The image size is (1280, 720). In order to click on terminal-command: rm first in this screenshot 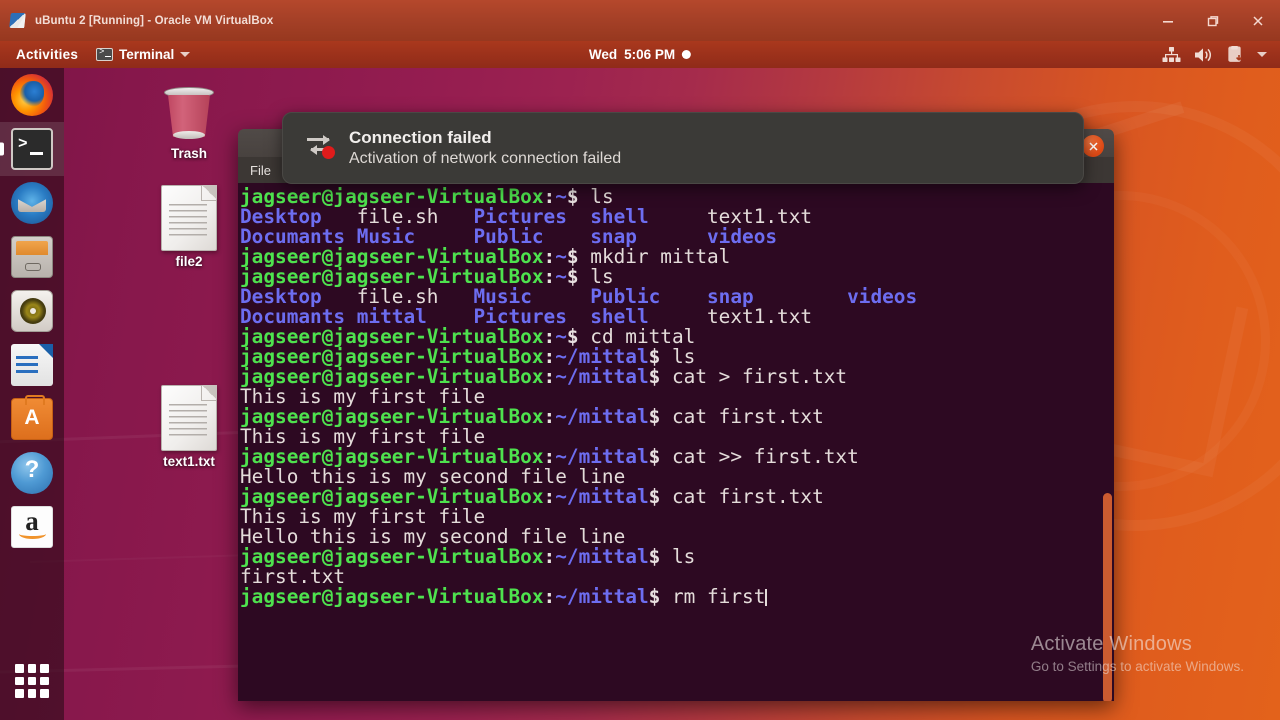, I will do `click(718, 596)`.